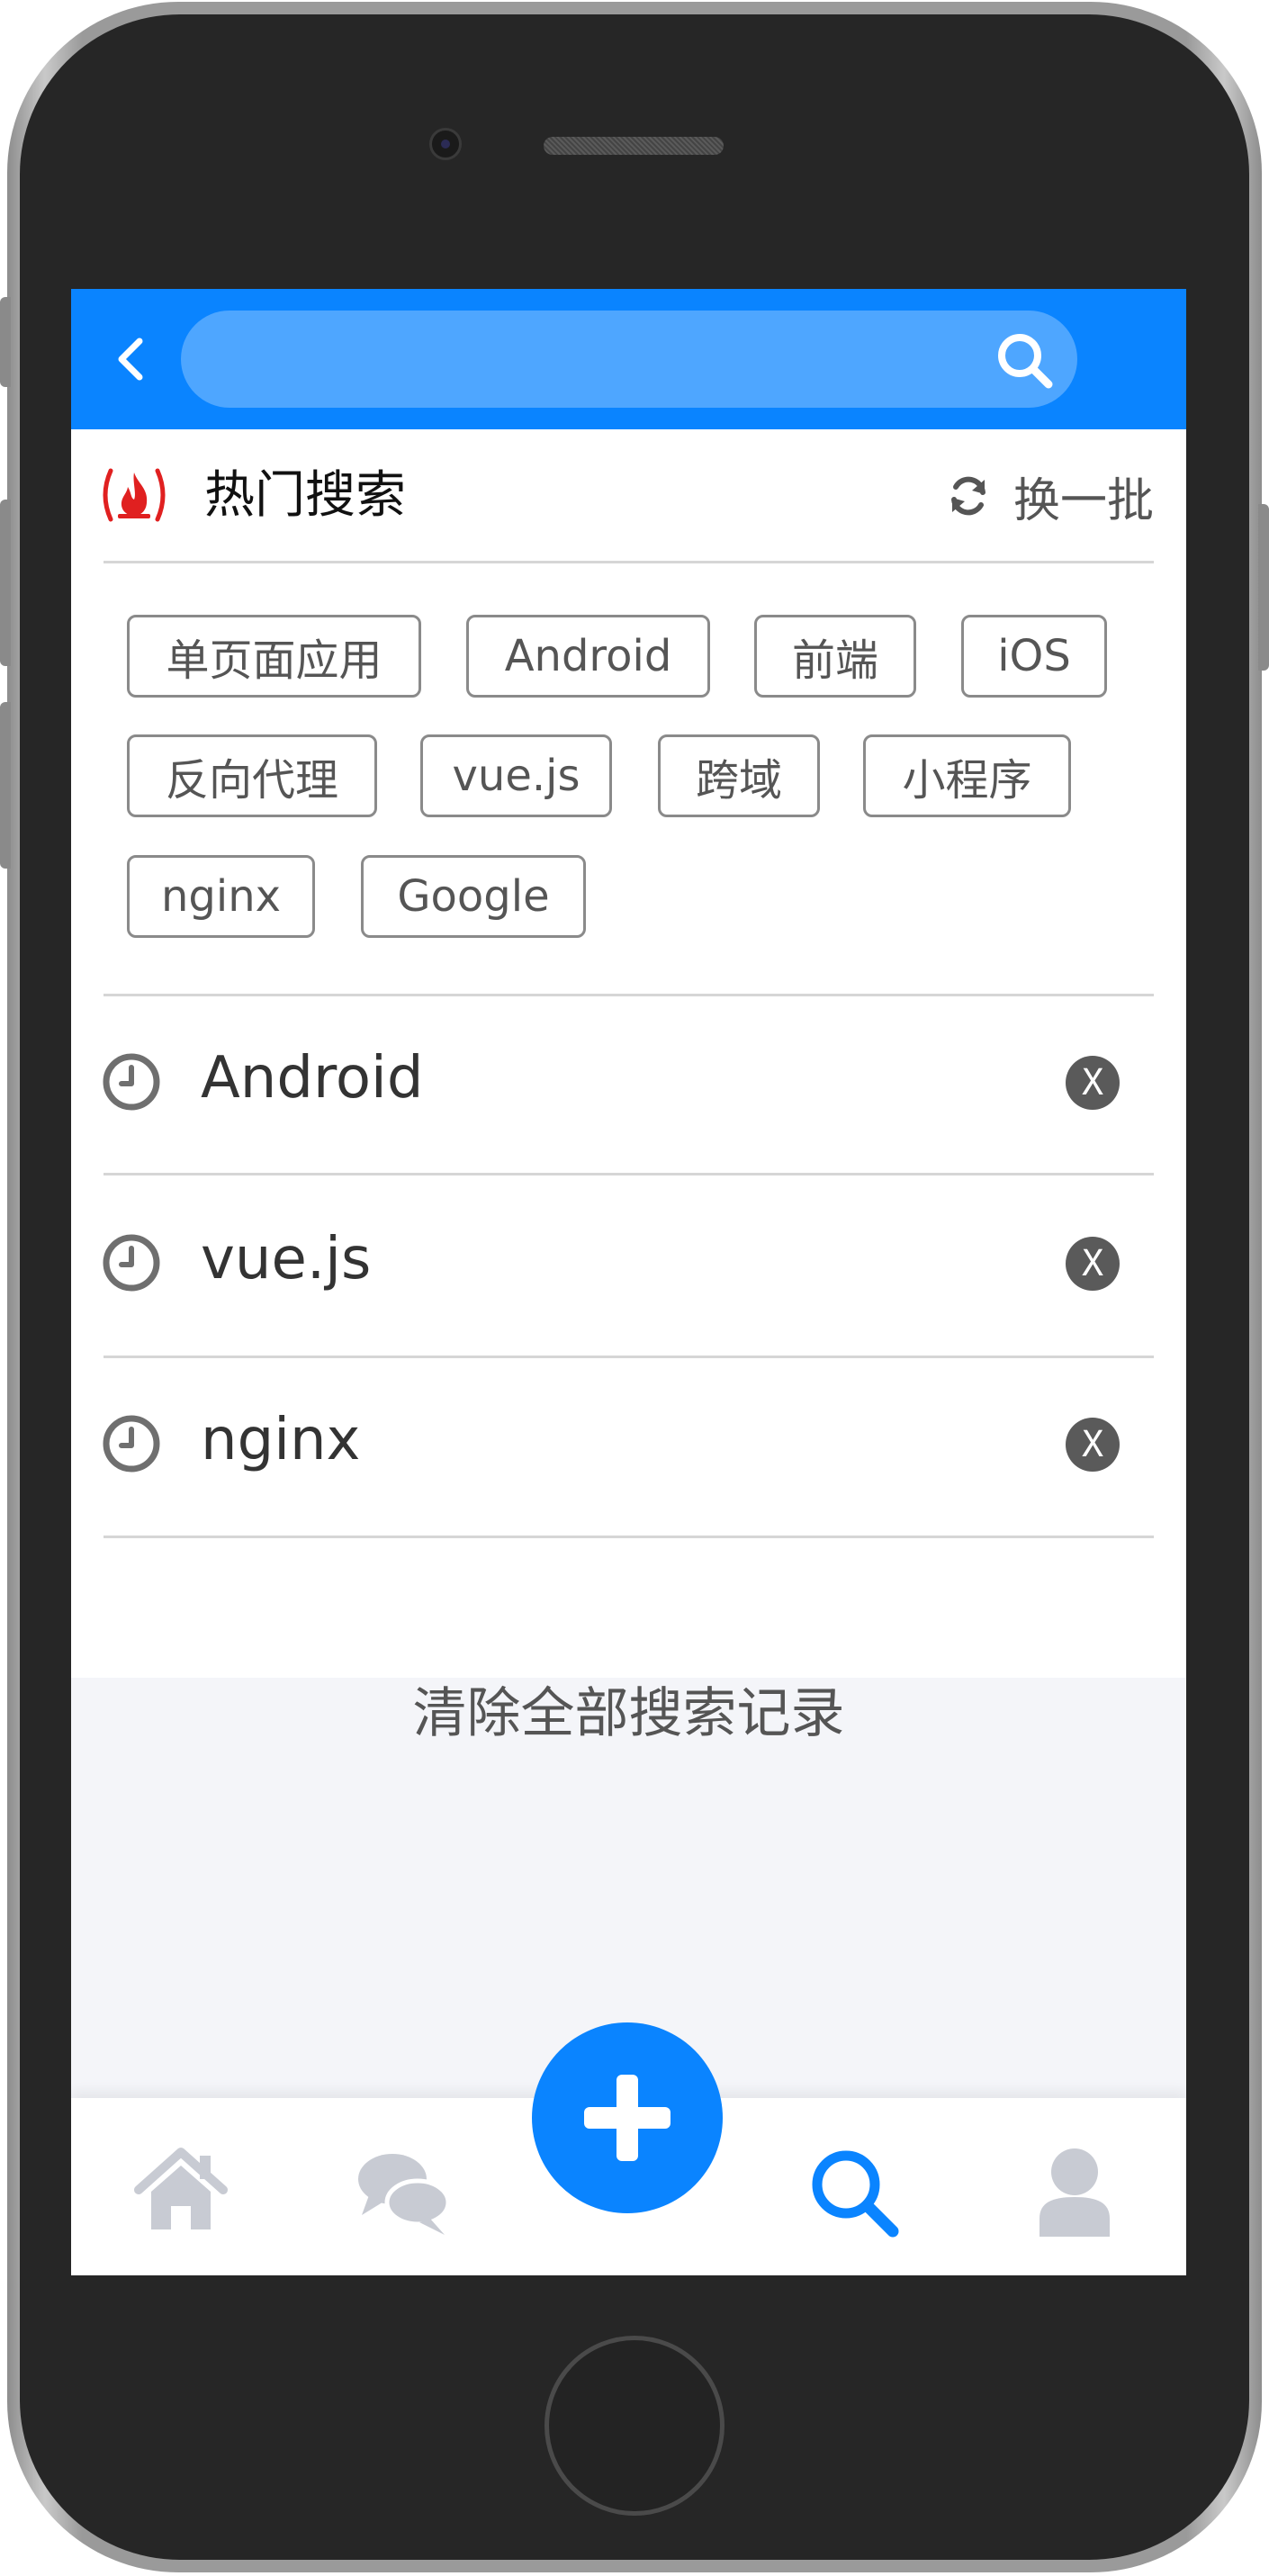  I want to click on front-camera, so click(445, 144).